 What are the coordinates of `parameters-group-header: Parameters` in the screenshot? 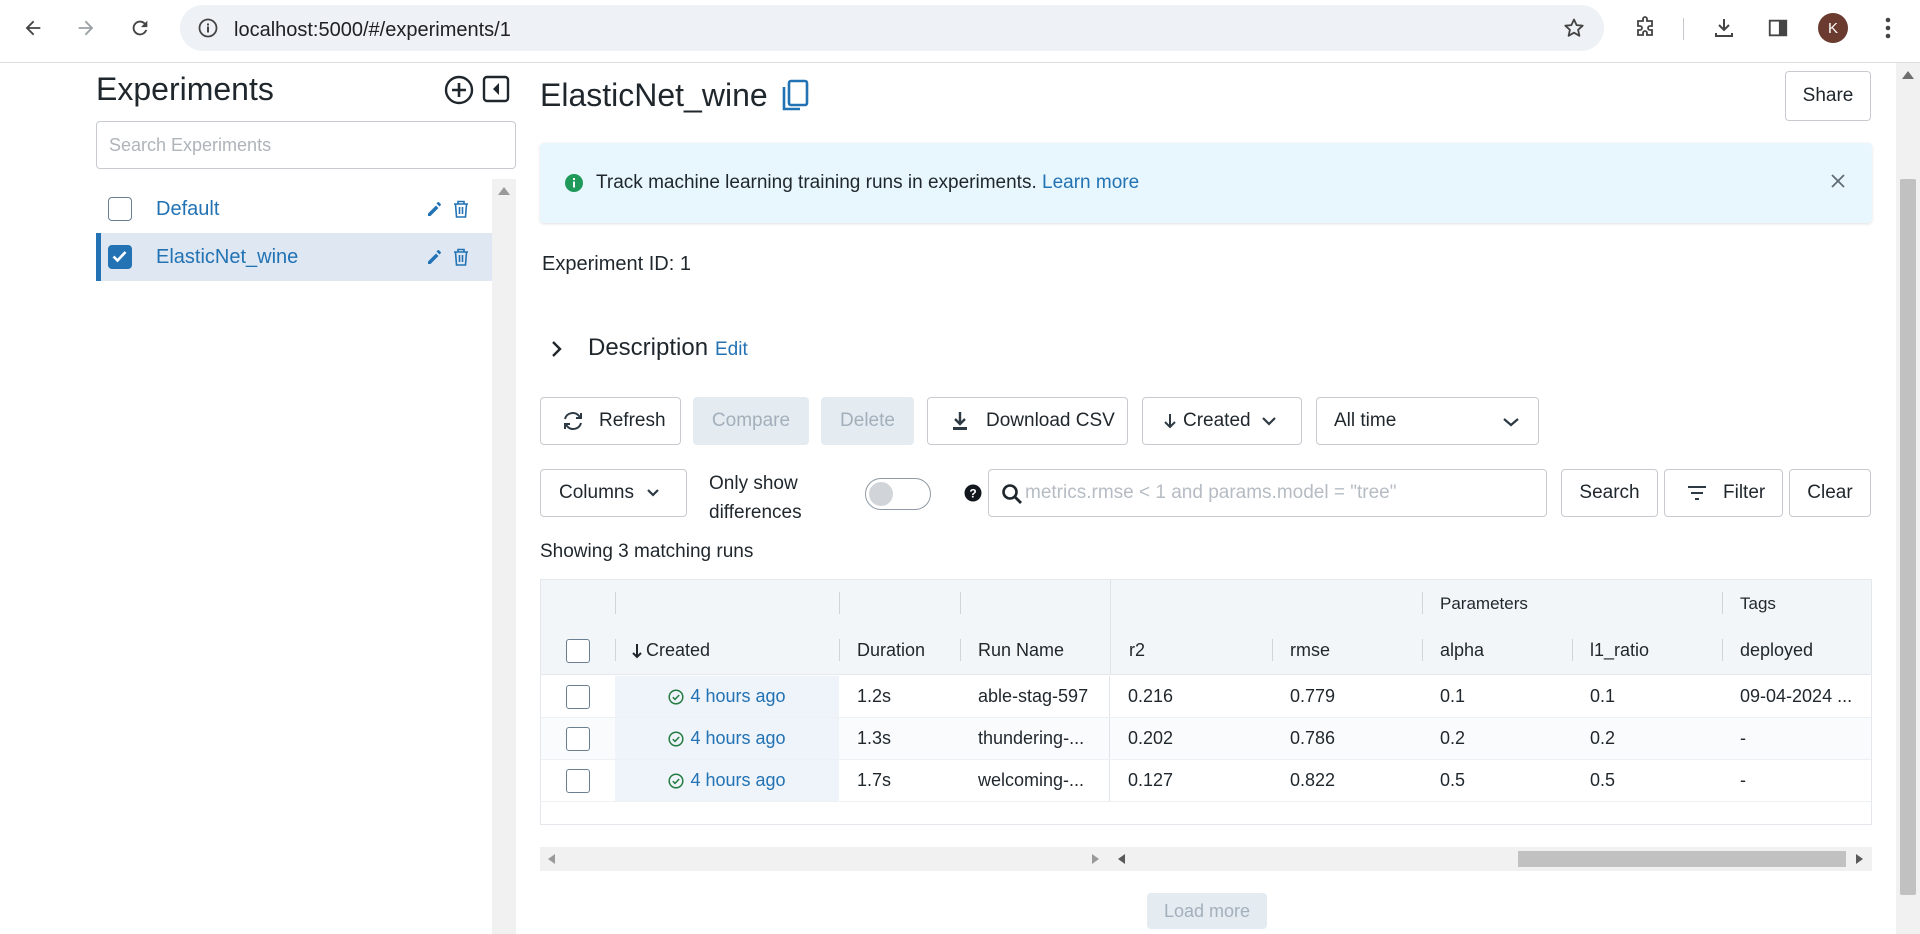 It's located at (1572, 603).